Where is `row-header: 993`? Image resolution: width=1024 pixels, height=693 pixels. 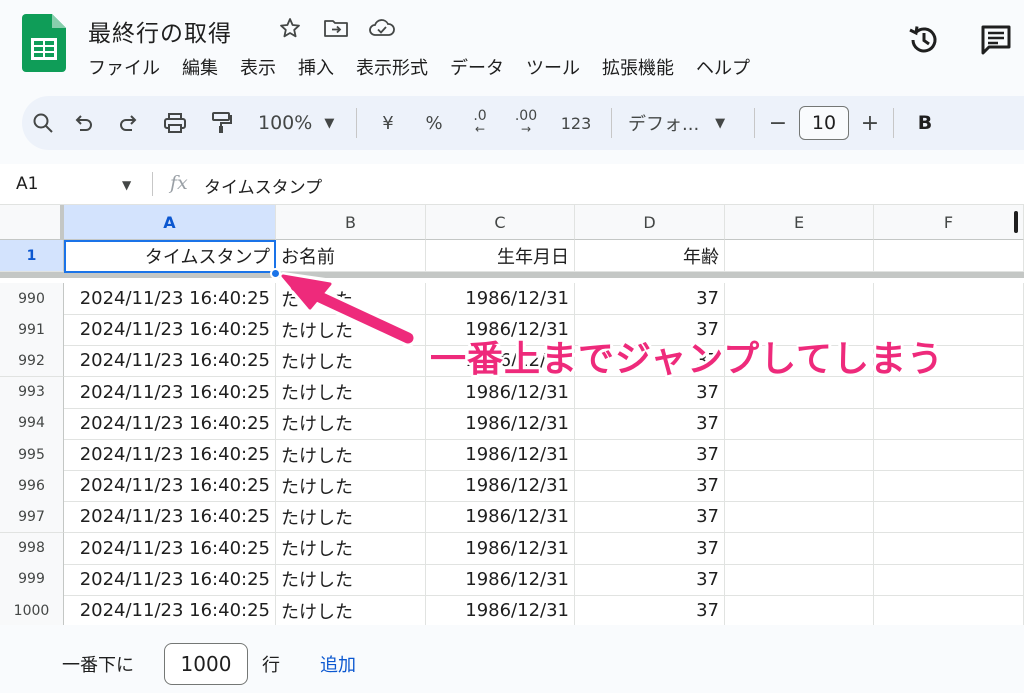 row-header: 993 is located at coordinates (32, 392).